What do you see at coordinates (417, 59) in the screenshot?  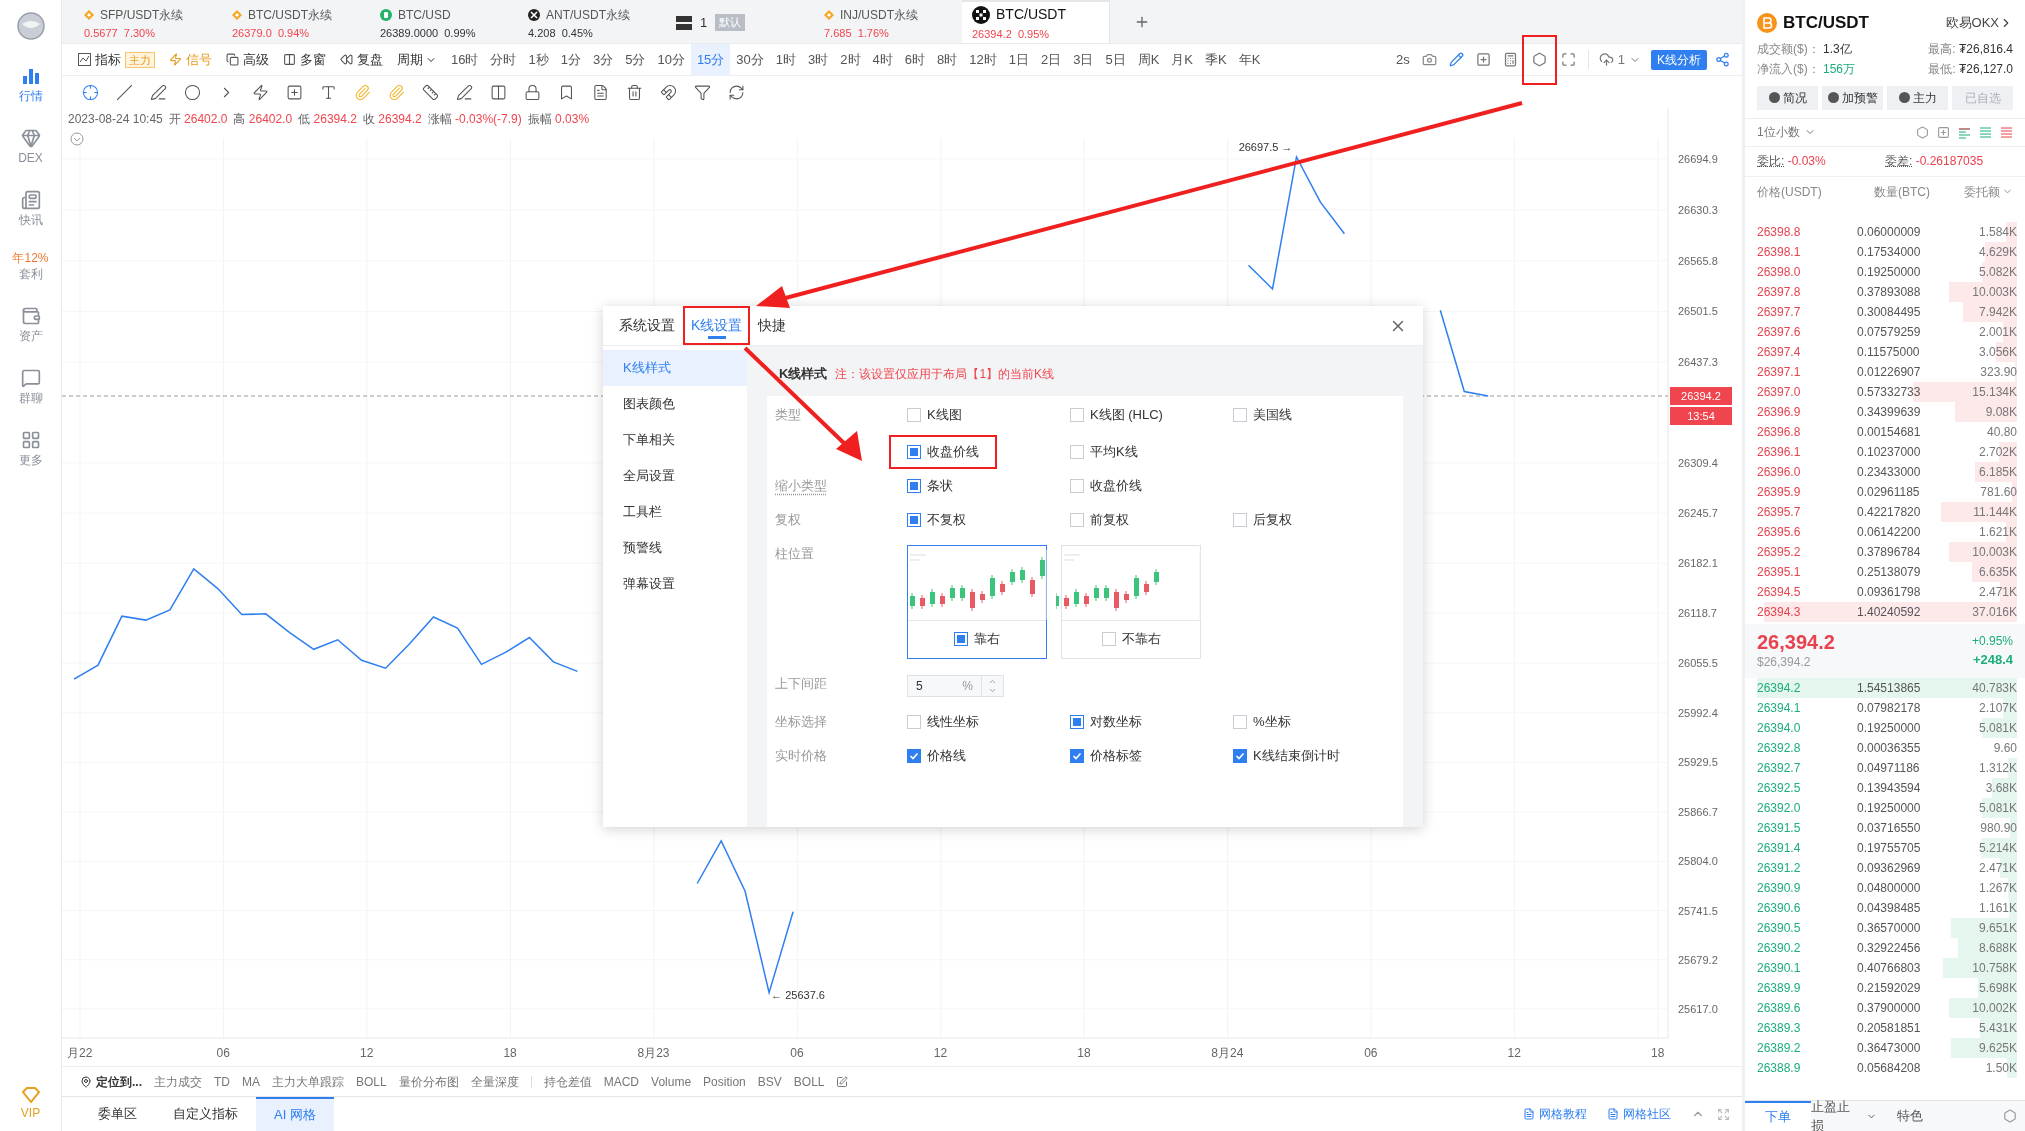 I see `period-dropdown: 周期` at bounding box center [417, 59].